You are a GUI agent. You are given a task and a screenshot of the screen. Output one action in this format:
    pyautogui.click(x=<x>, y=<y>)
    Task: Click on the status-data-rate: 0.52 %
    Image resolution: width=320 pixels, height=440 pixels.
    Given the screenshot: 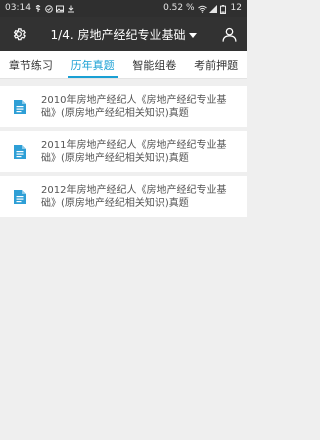 What is the action you would take?
    pyautogui.click(x=179, y=8)
    